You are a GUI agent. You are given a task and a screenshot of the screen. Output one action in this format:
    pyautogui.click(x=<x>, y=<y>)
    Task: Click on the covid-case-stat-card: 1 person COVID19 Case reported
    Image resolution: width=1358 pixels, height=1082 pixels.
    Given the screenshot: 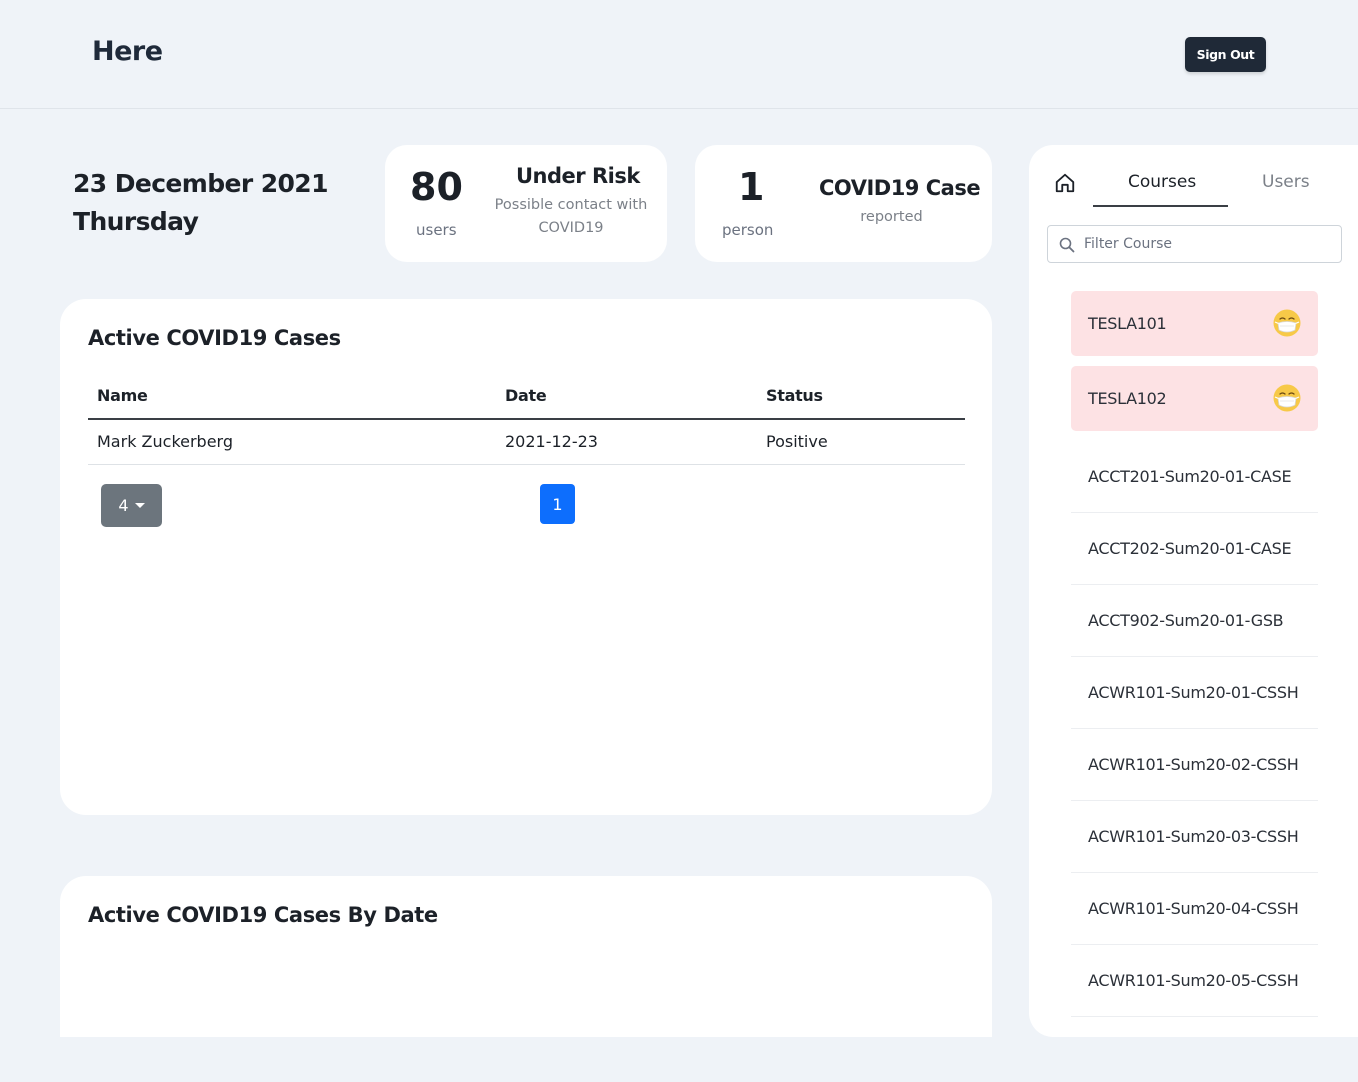 What is the action you would take?
    pyautogui.click(x=843, y=203)
    